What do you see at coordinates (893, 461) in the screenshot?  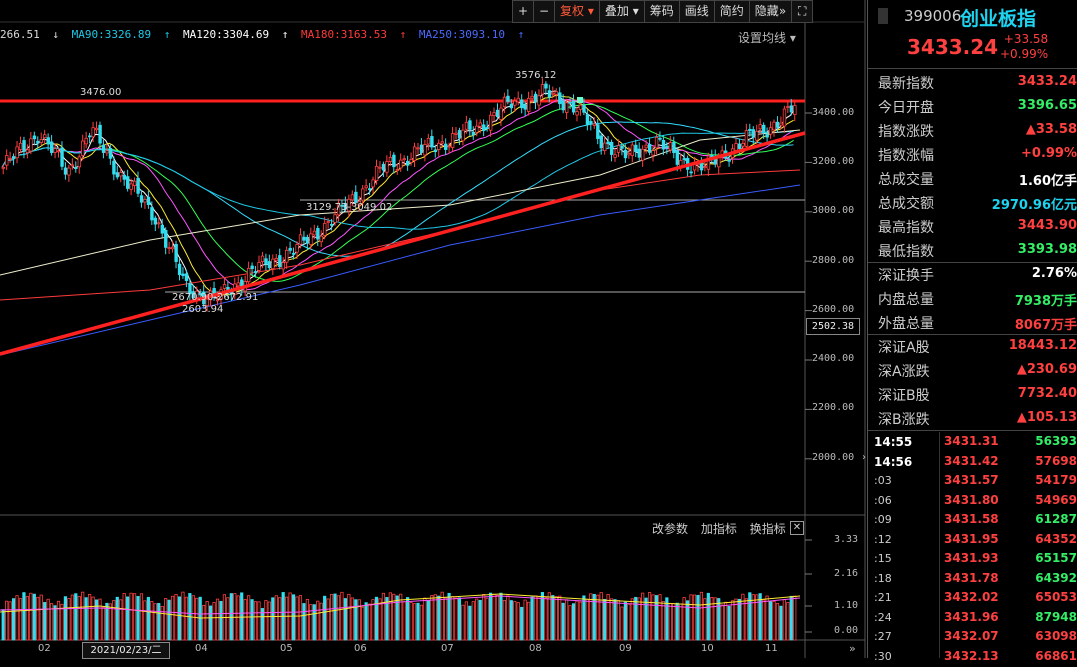 I see `tick-time: 14:56` at bounding box center [893, 461].